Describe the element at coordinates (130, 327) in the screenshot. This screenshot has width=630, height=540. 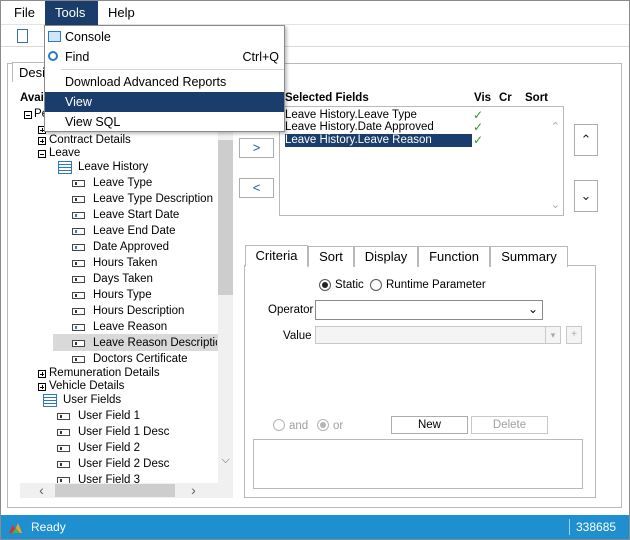
I see `tree-field-leave-reason: Leave Reason` at that location.